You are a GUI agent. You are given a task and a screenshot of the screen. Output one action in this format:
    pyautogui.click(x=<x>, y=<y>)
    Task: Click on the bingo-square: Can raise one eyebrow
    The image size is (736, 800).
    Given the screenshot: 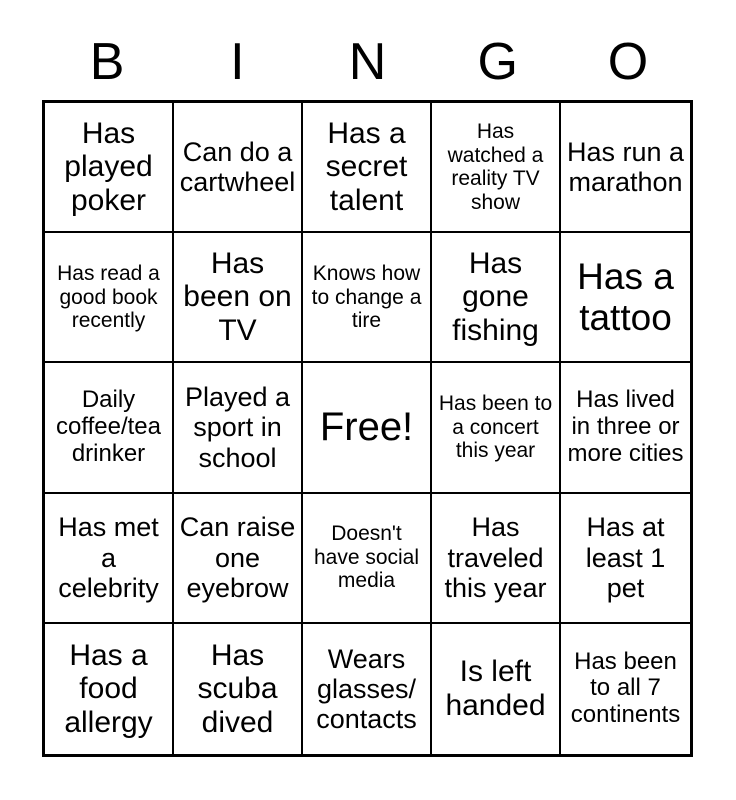 What is the action you would take?
    pyautogui.click(x=238, y=558)
    